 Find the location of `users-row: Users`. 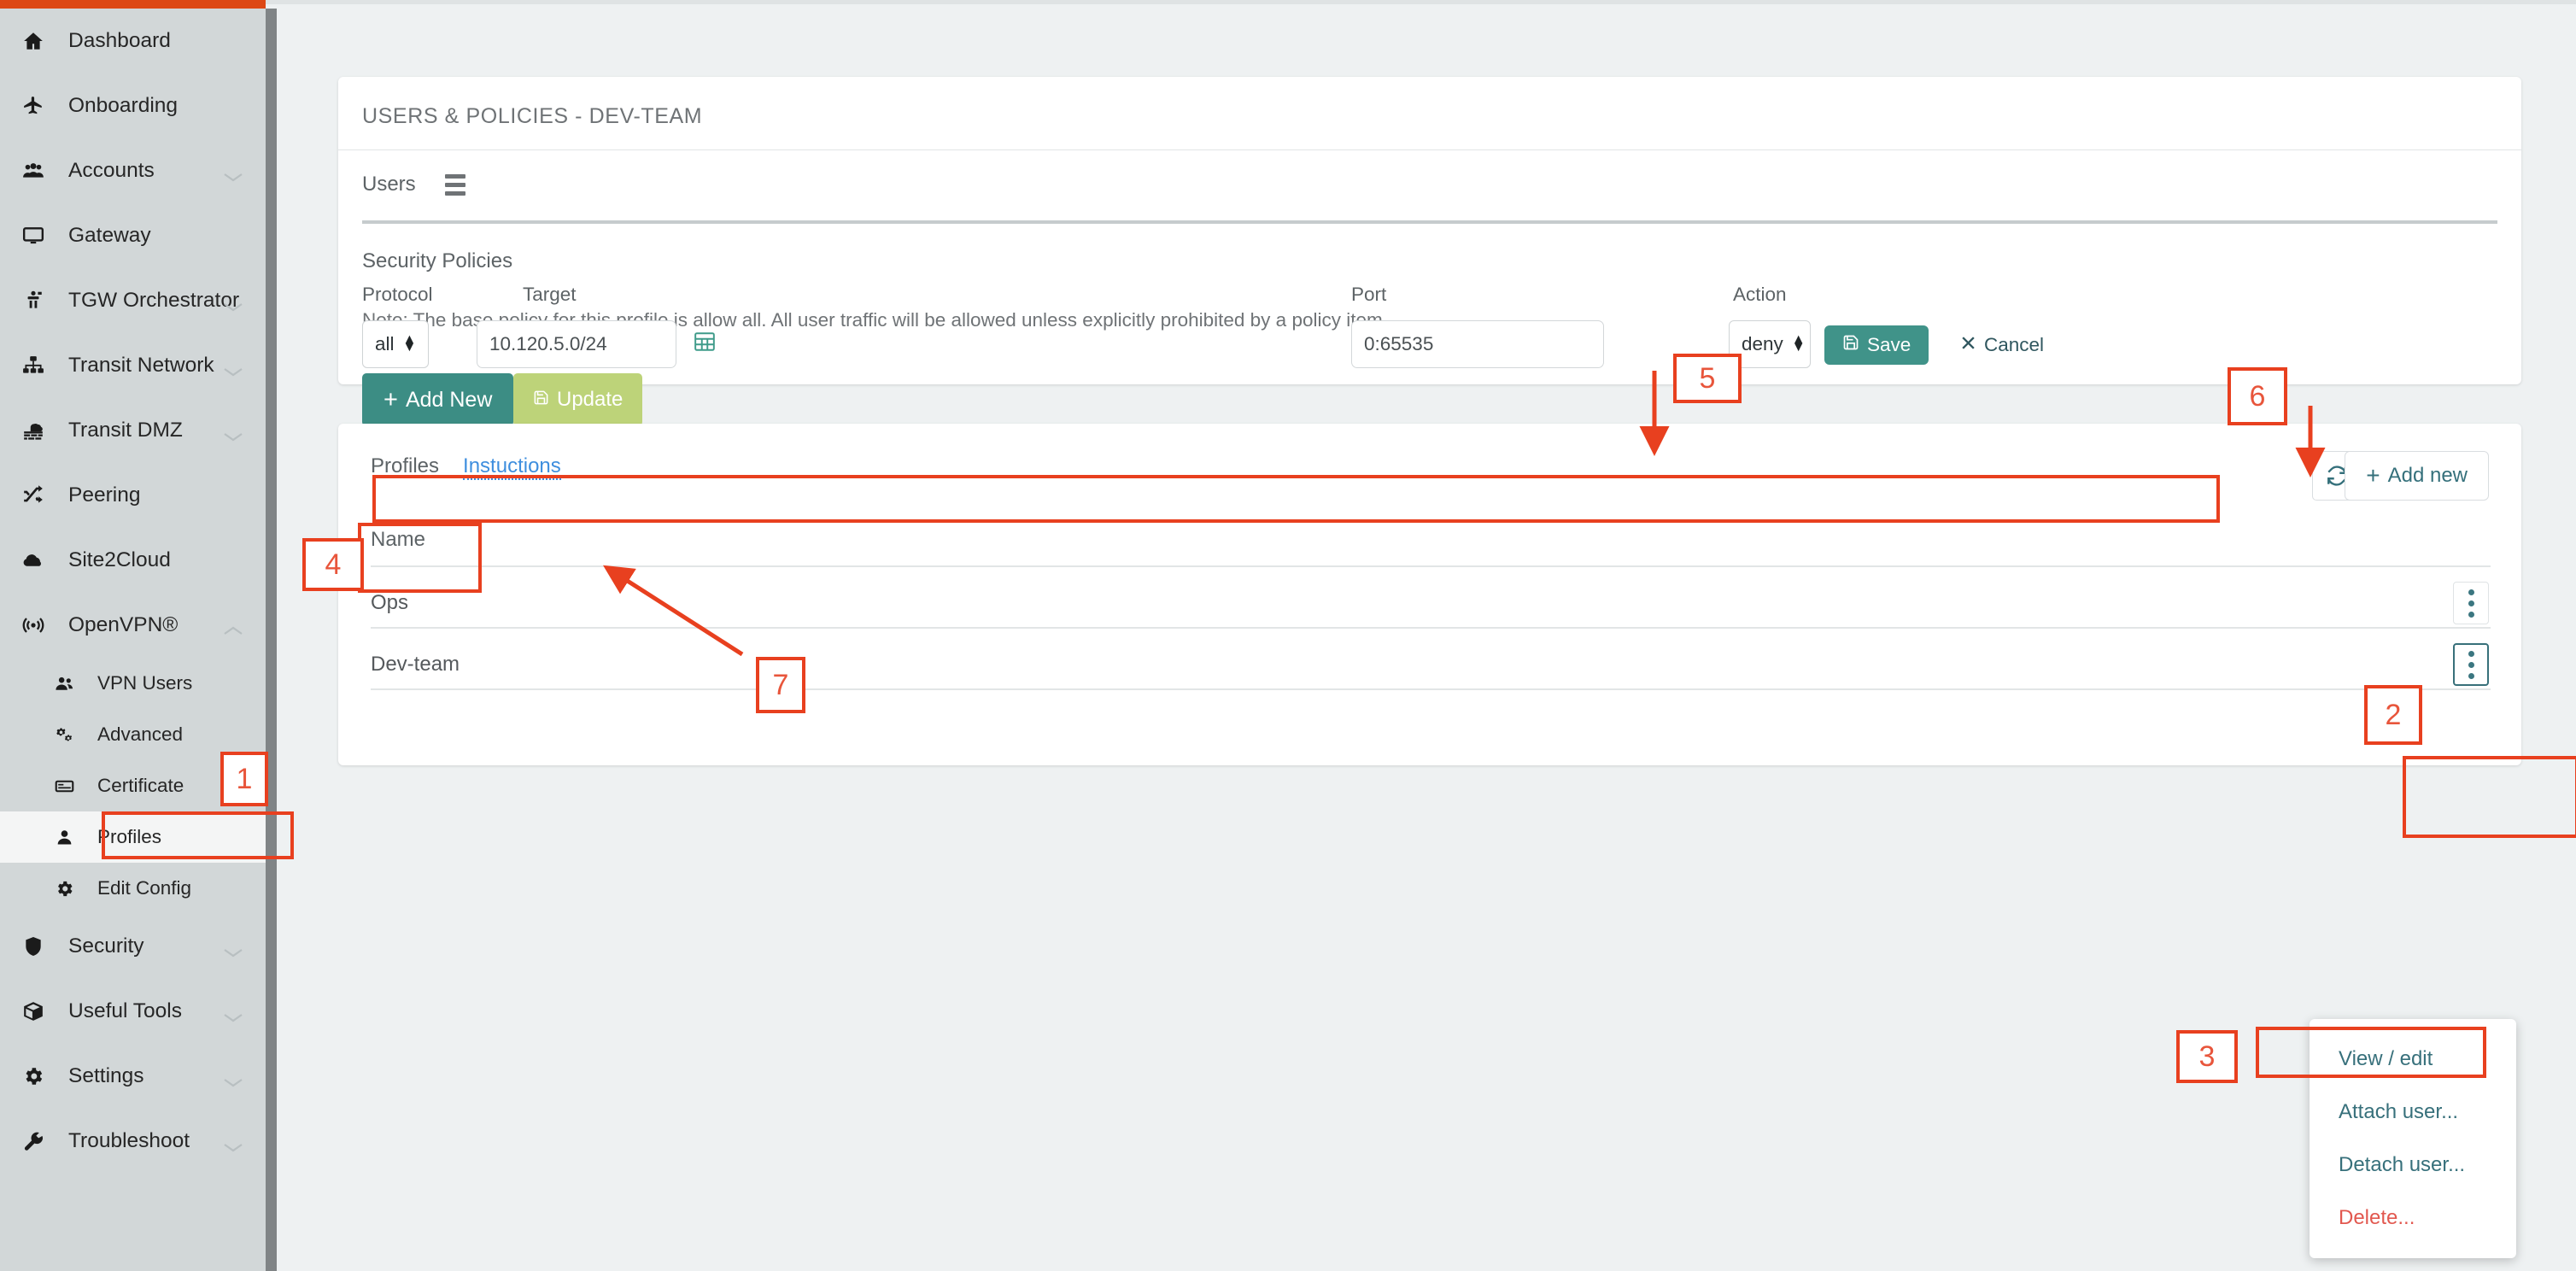

users-row: Users is located at coordinates (1429, 173).